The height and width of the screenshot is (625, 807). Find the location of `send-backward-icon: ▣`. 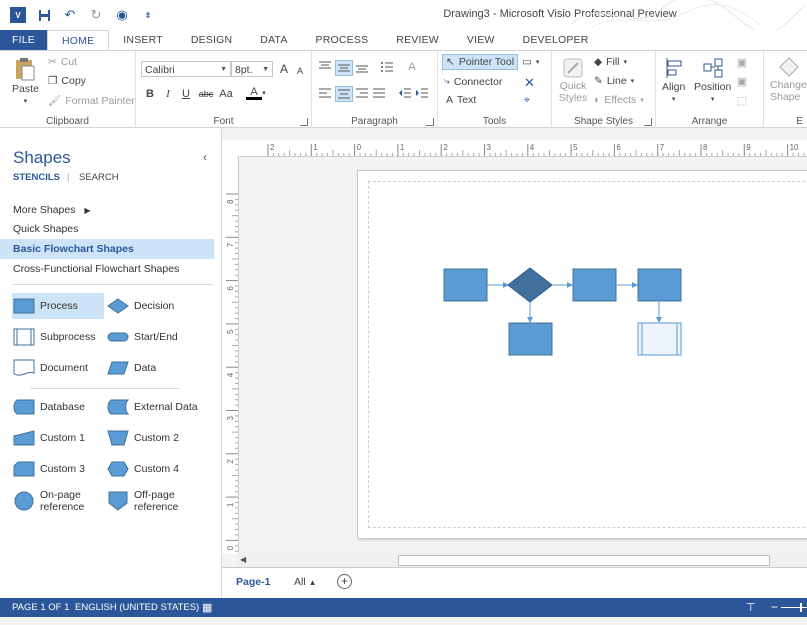

send-backward-icon: ▣ is located at coordinates (742, 82).